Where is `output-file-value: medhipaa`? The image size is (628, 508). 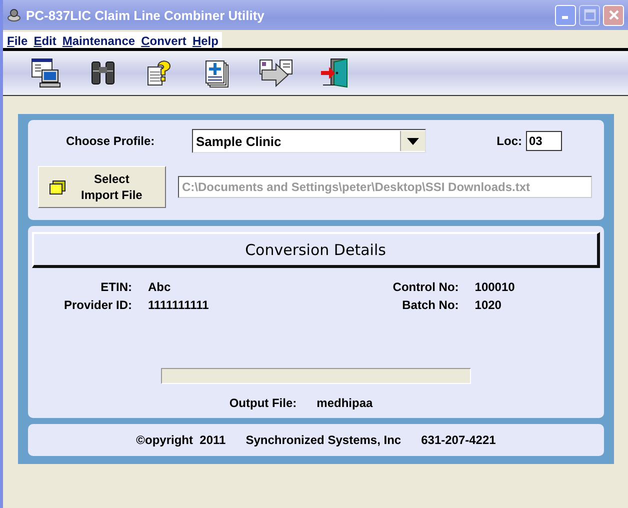
output-file-value: medhipaa is located at coordinates (344, 403).